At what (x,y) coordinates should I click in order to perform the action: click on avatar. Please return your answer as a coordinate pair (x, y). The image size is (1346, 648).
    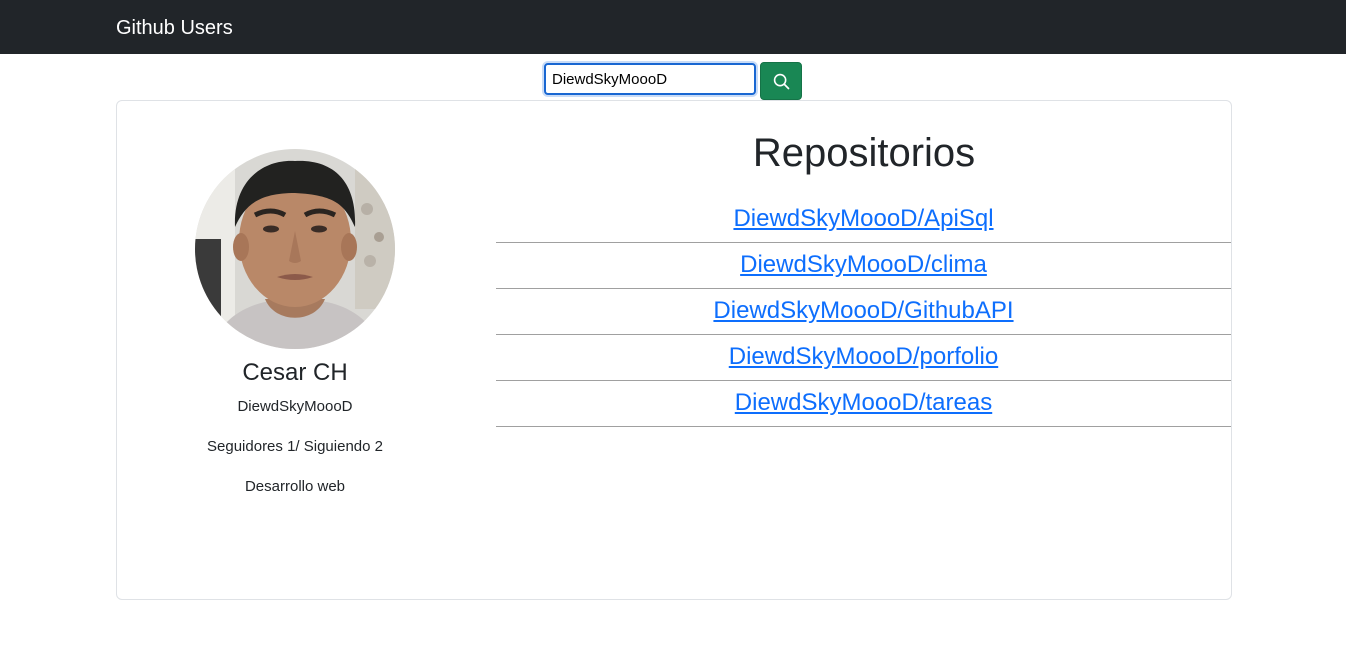
    Looking at the image, I should click on (295, 249).